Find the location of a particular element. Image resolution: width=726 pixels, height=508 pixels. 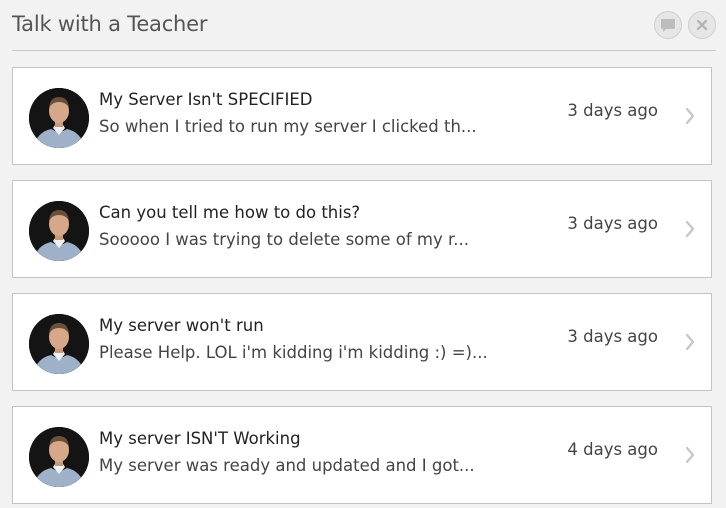

conversation-subject: Can you tell me how to do this? is located at coordinates (230, 212).